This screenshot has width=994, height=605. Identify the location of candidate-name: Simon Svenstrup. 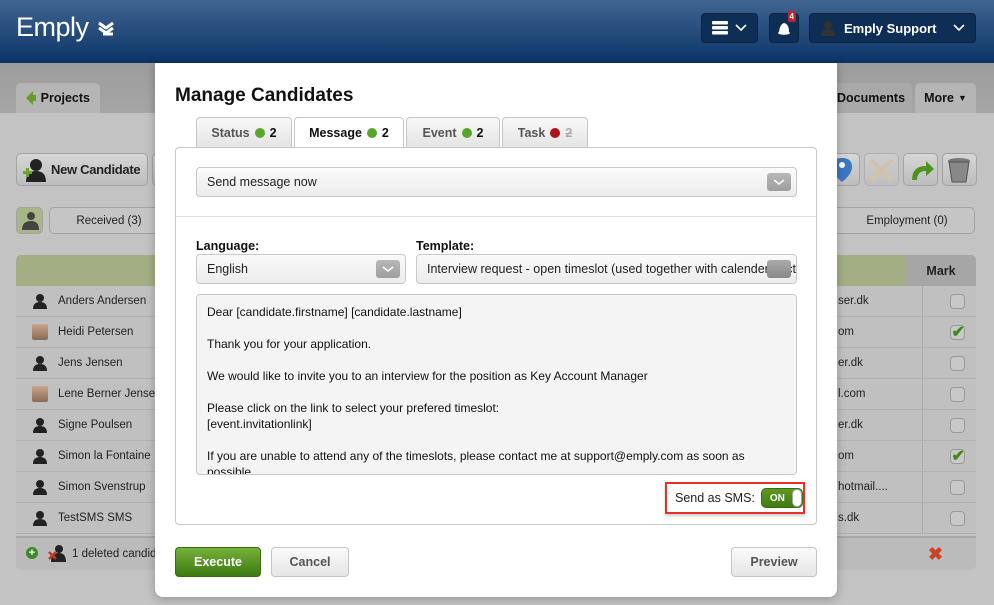
(89, 487).